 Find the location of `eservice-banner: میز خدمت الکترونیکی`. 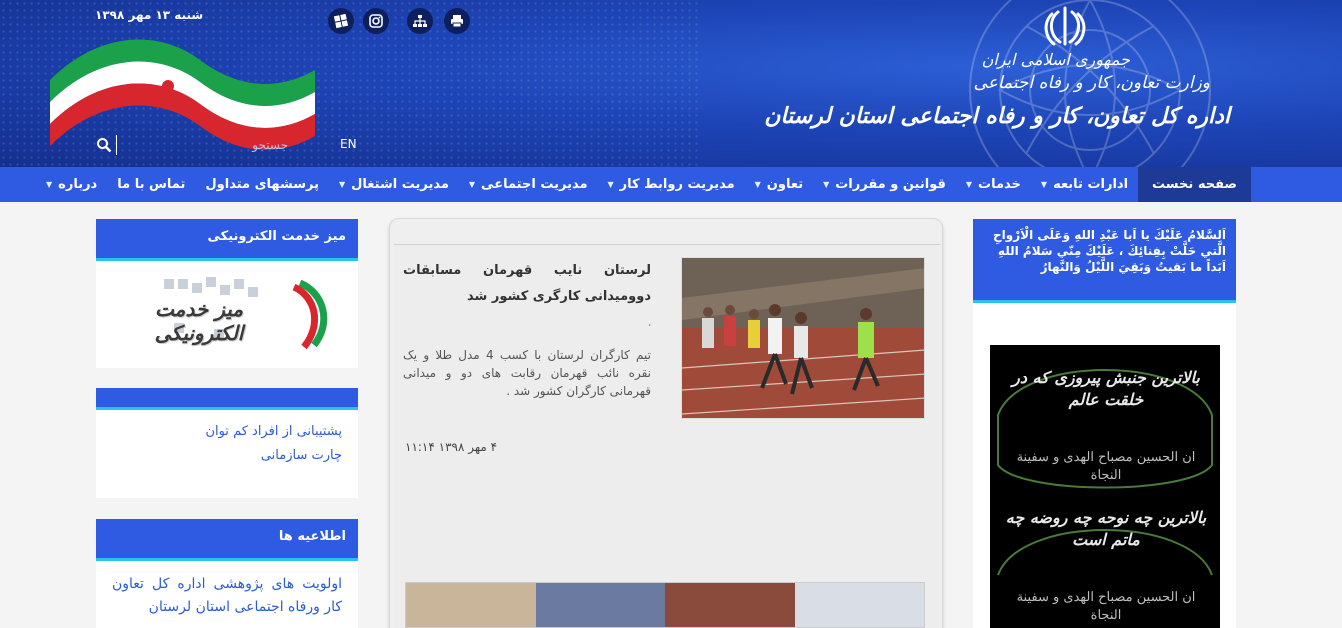

eservice-banner: میز خدمت الکترونیکی is located at coordinates (229, 313).